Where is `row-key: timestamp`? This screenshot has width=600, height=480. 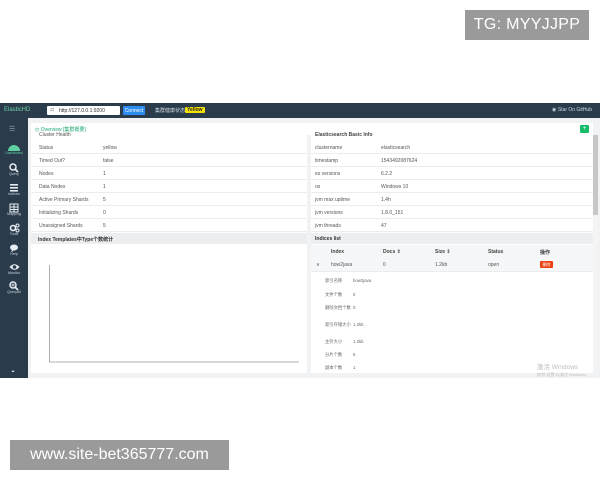
row-key: timestamp is located at coordinates (327, 161).